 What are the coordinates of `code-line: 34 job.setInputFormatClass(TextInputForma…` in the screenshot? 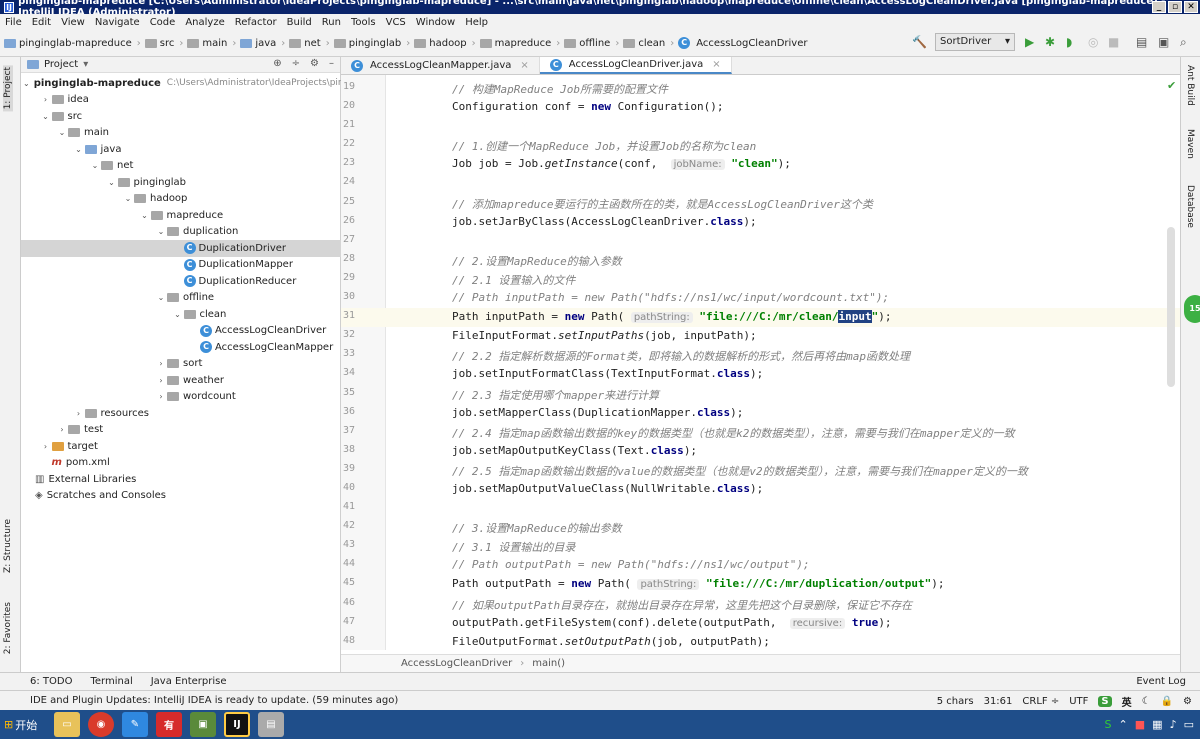 It's located at (760, 374).